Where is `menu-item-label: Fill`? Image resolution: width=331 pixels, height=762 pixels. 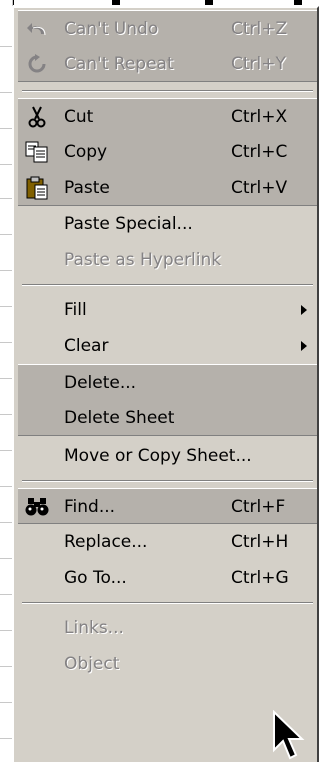 menu-item-label: Fill is located at coordinates (75, 310).